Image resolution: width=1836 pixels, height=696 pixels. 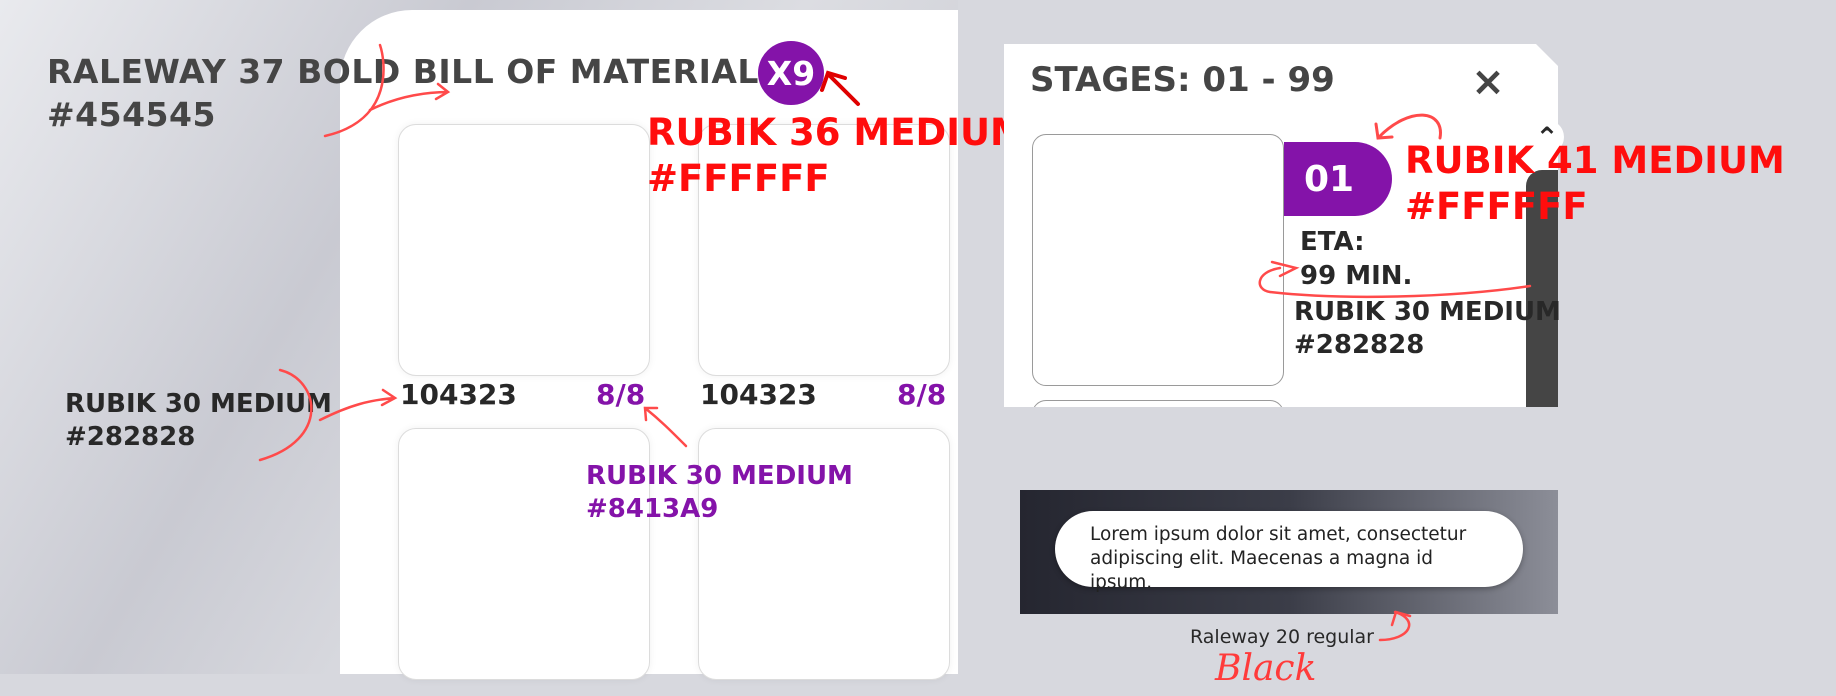 I want to click on stage-eta: ETA: 99 MIN., so click(x=1356, y=260).